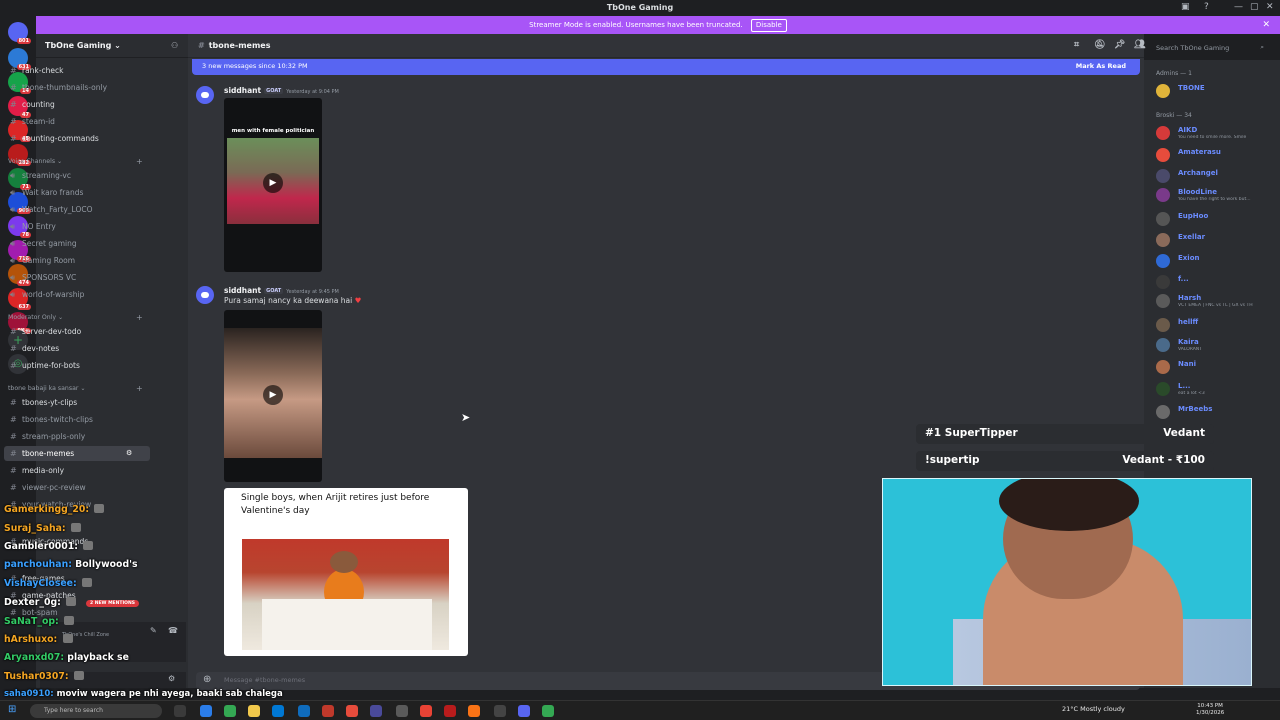 The height and width of the screenshot is (720, 1280). I want to click on minimize-button: —, so click(1238, 7).